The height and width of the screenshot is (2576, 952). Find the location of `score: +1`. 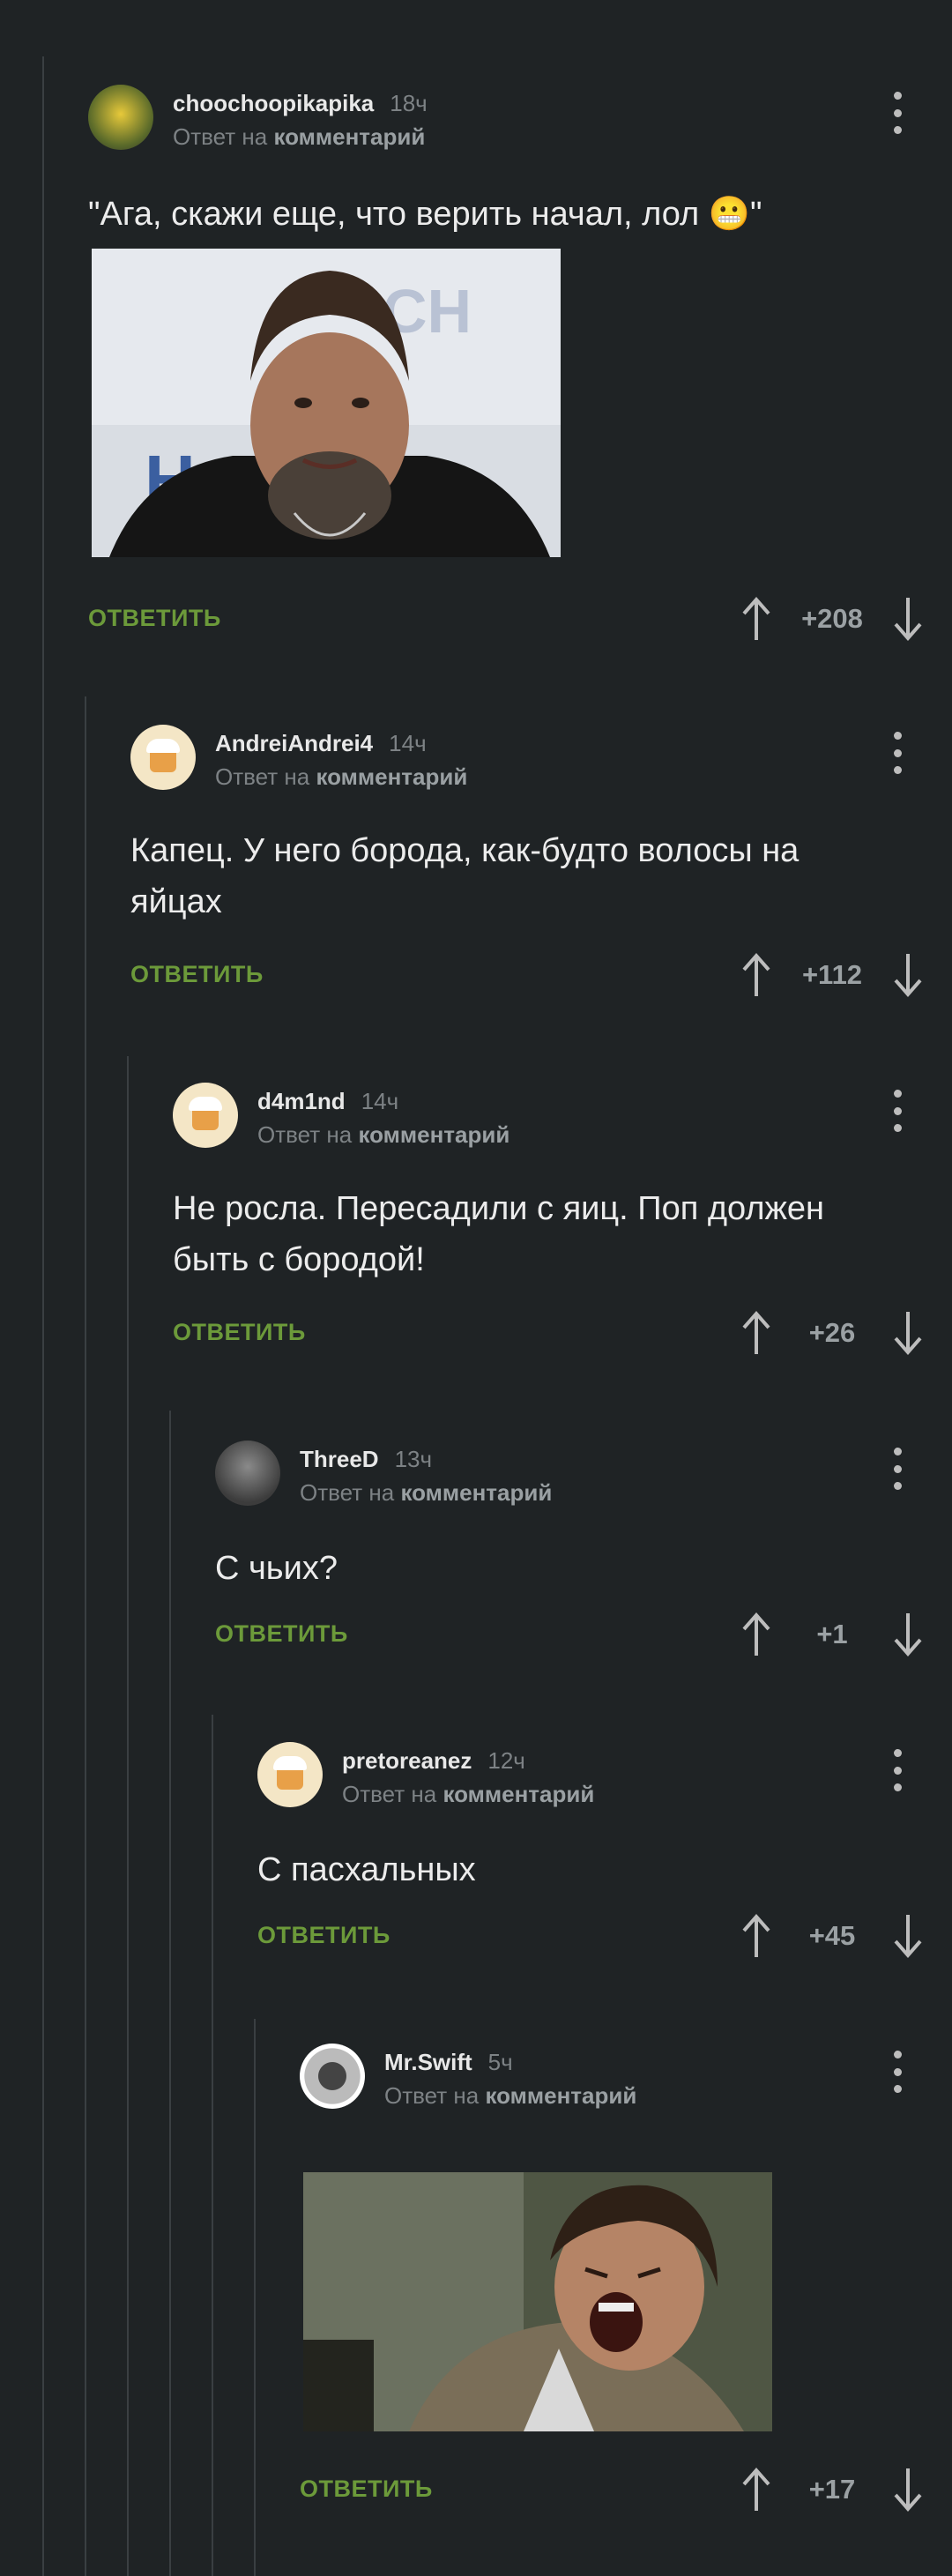

score: +1 is located at coordinates (832, 1634).